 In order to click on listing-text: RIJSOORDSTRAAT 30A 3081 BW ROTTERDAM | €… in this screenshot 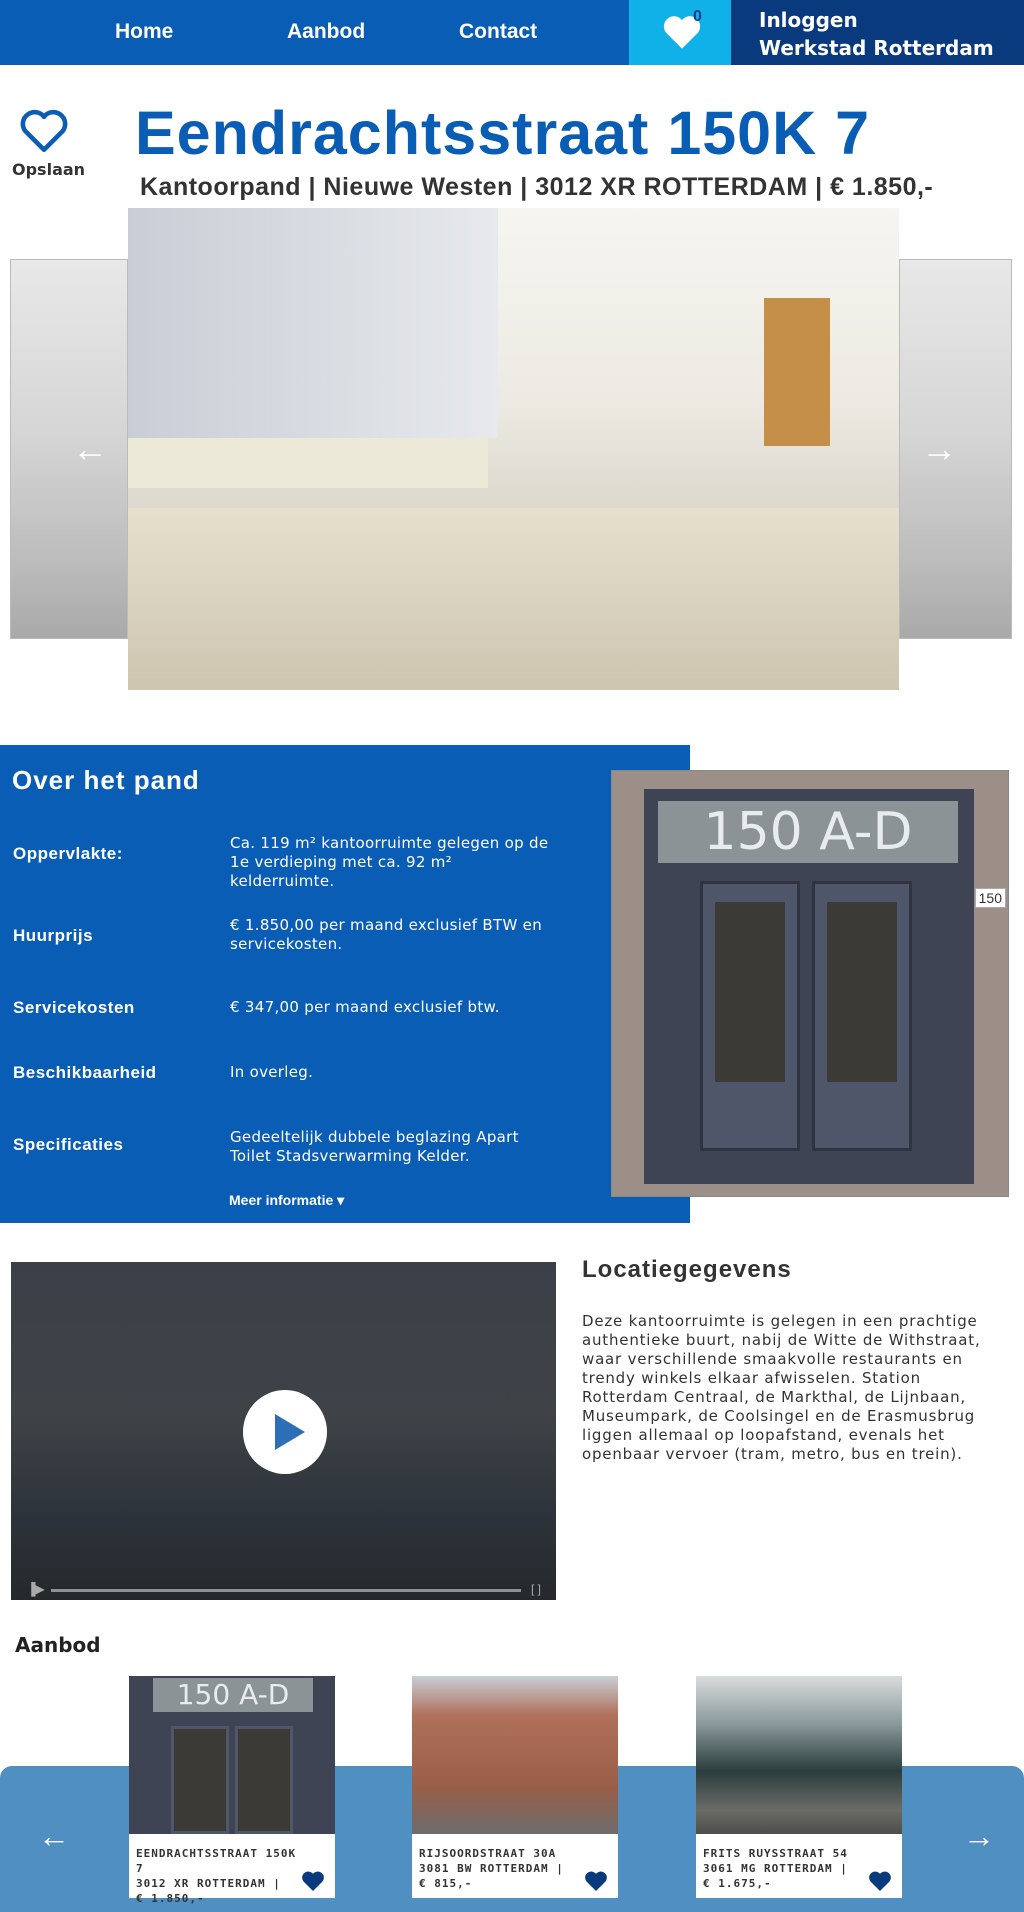, I will do `click(504, 1868)`.